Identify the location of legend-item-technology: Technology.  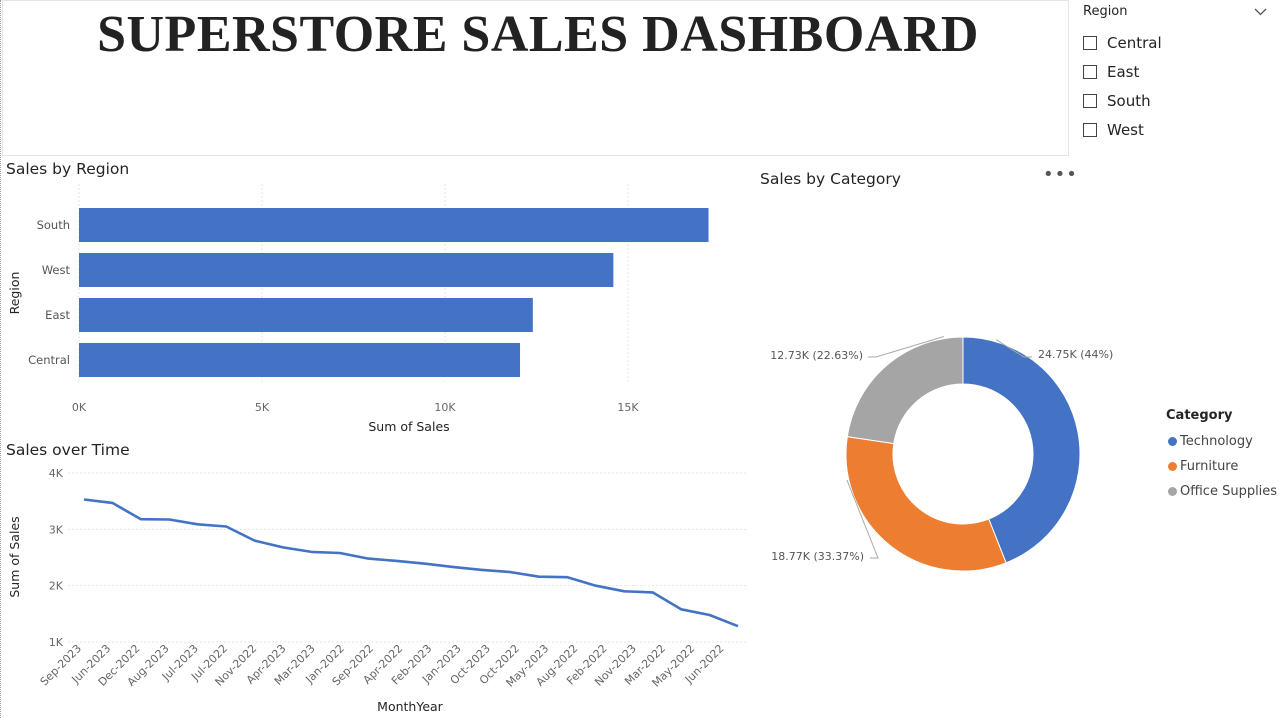
(1221, 441).